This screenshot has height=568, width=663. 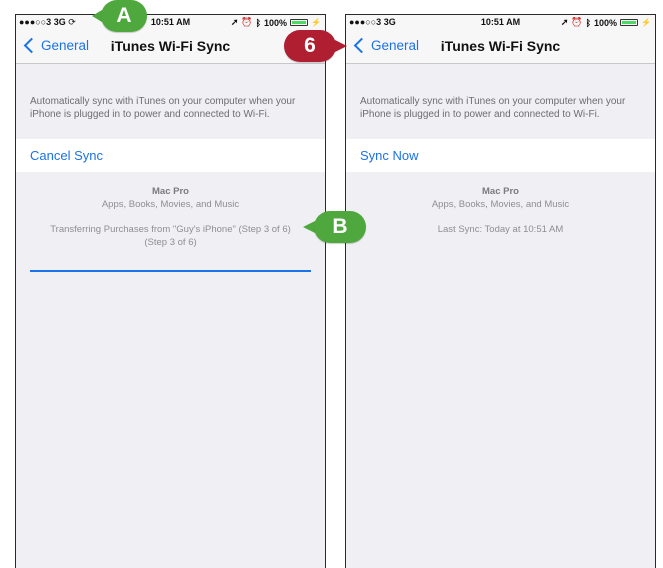 I want to click on last-sync-status: Last Sync: Today at 10:51 AM, so click(x=500, y=229).